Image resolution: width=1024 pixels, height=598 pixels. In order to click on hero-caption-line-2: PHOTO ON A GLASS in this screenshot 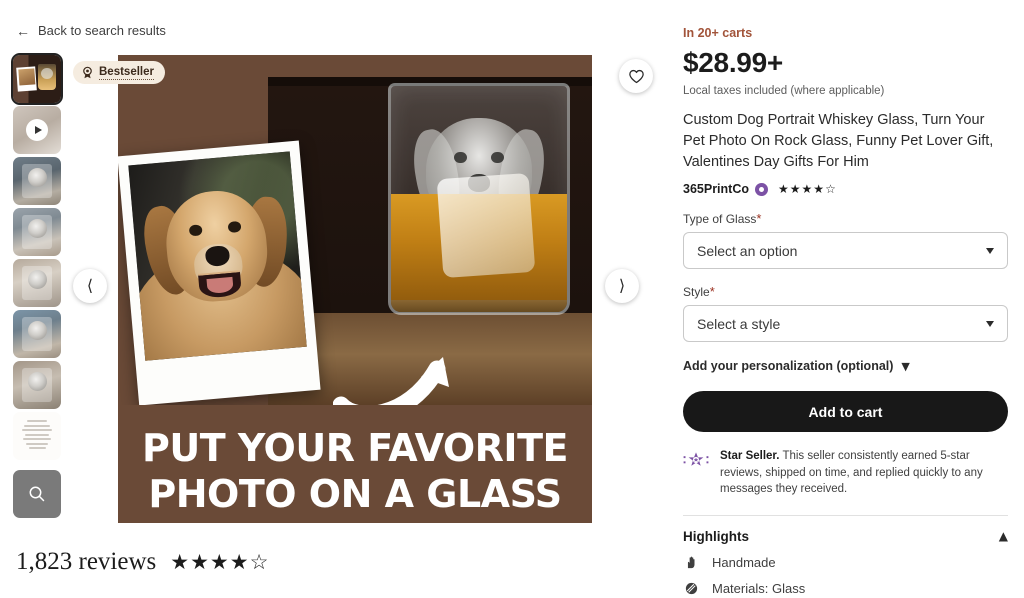, I will do `click(355, 494)`.